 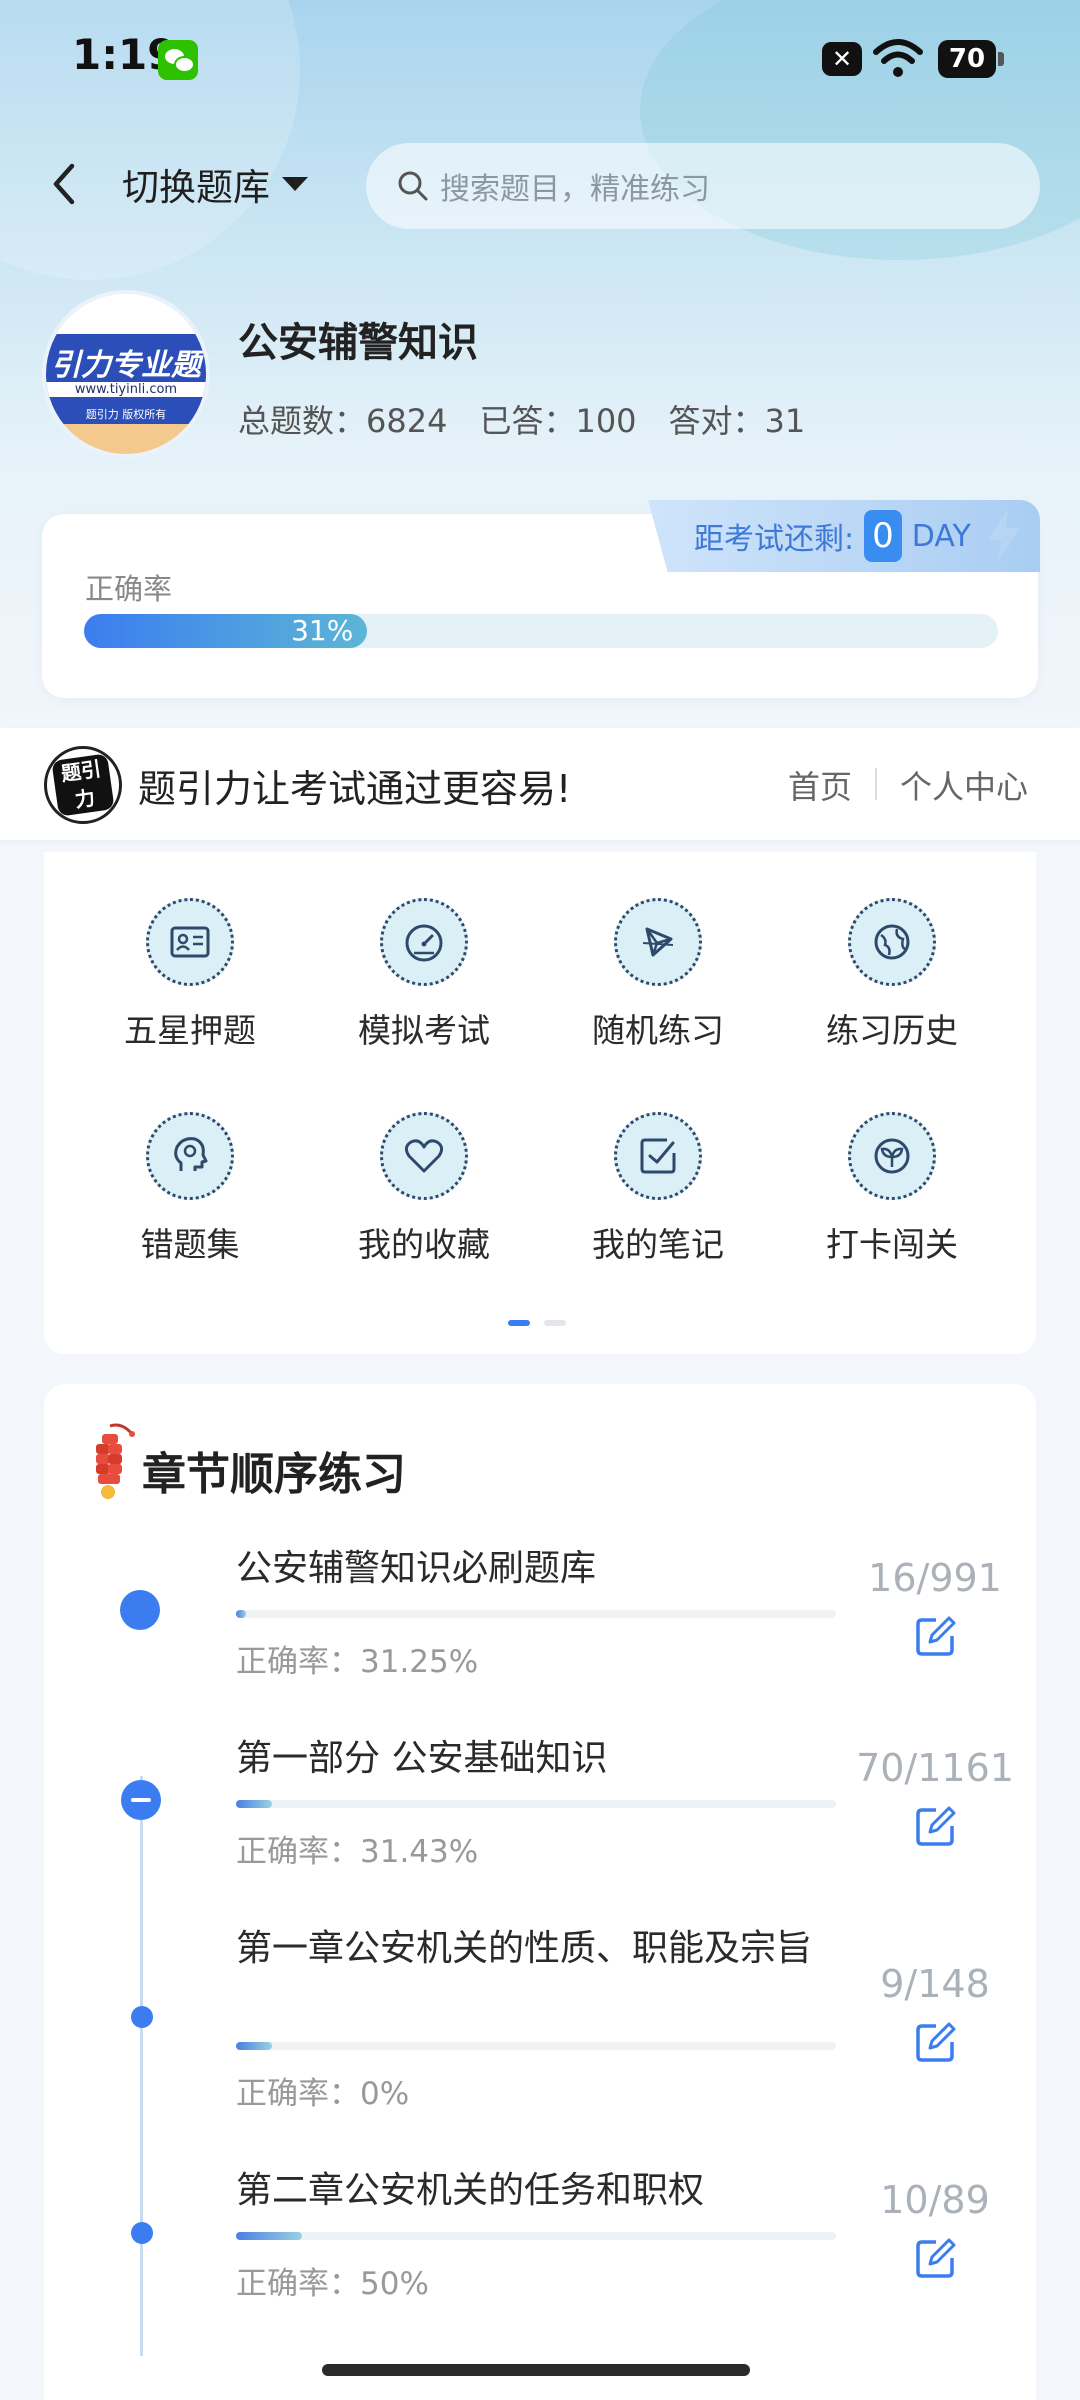 What do you see at coordinates (178, 60) in the screenshot?
I see `wechat-notification-icon` at bounding box center [178, 60].